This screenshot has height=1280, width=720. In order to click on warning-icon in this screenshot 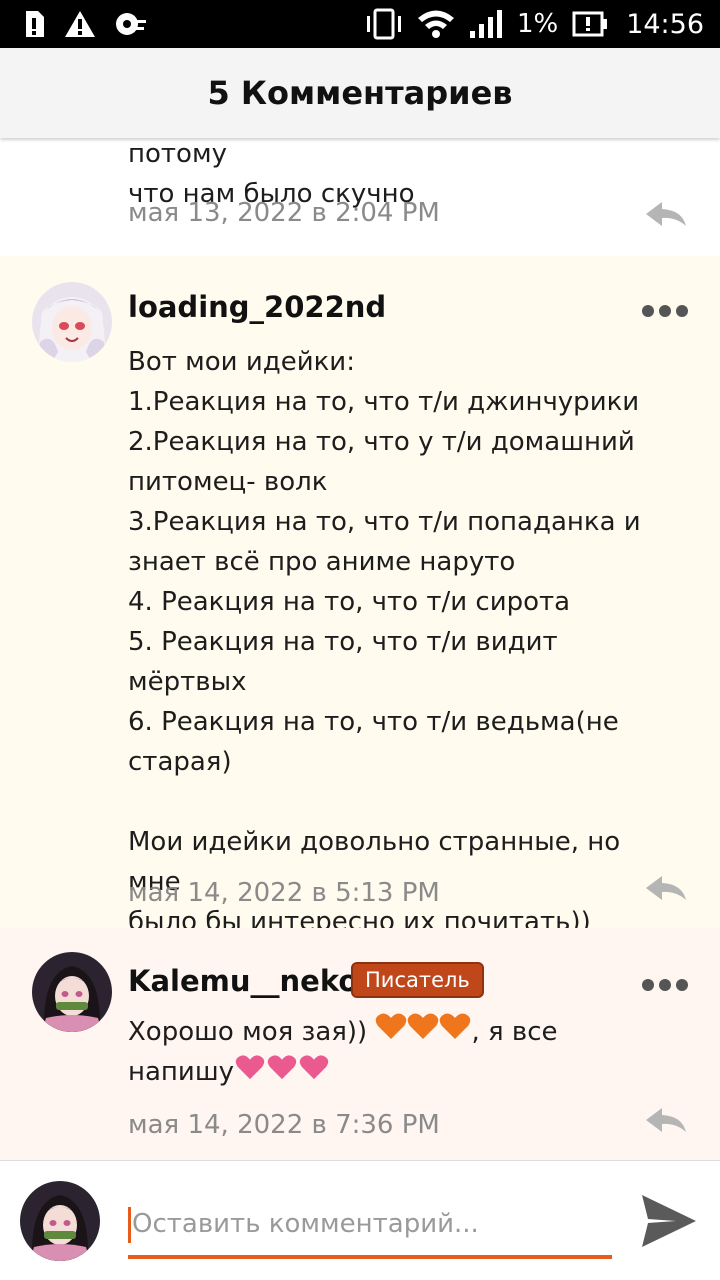, I will do `click(80, 24)`.